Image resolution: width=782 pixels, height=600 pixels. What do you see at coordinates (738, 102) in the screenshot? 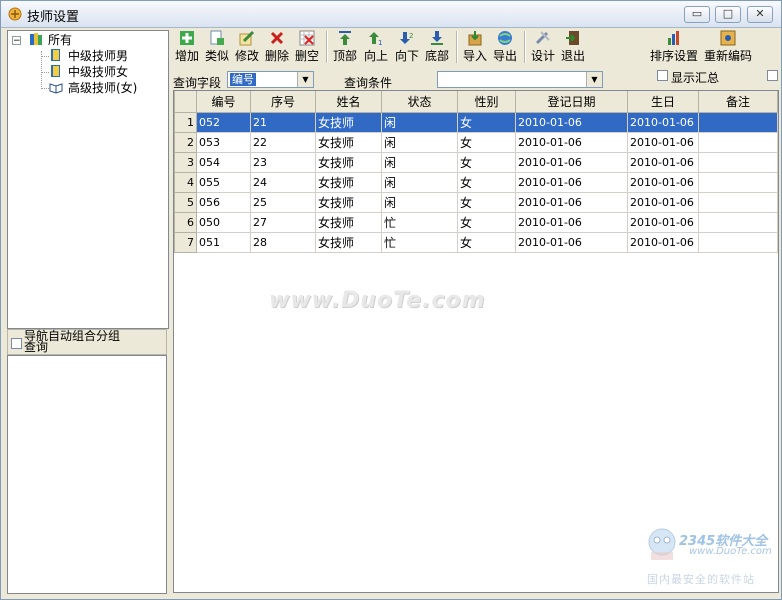
I see `column-header: 备注` at bounding box center [738, 102].